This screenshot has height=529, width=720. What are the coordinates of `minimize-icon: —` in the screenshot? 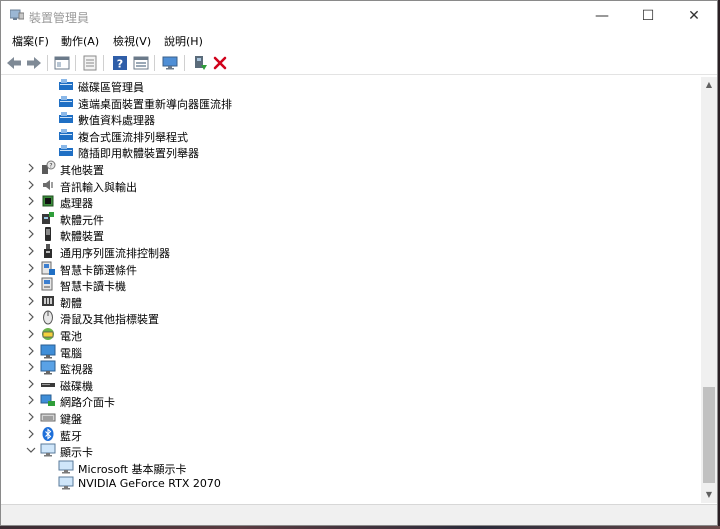 It's located at (602, 16).